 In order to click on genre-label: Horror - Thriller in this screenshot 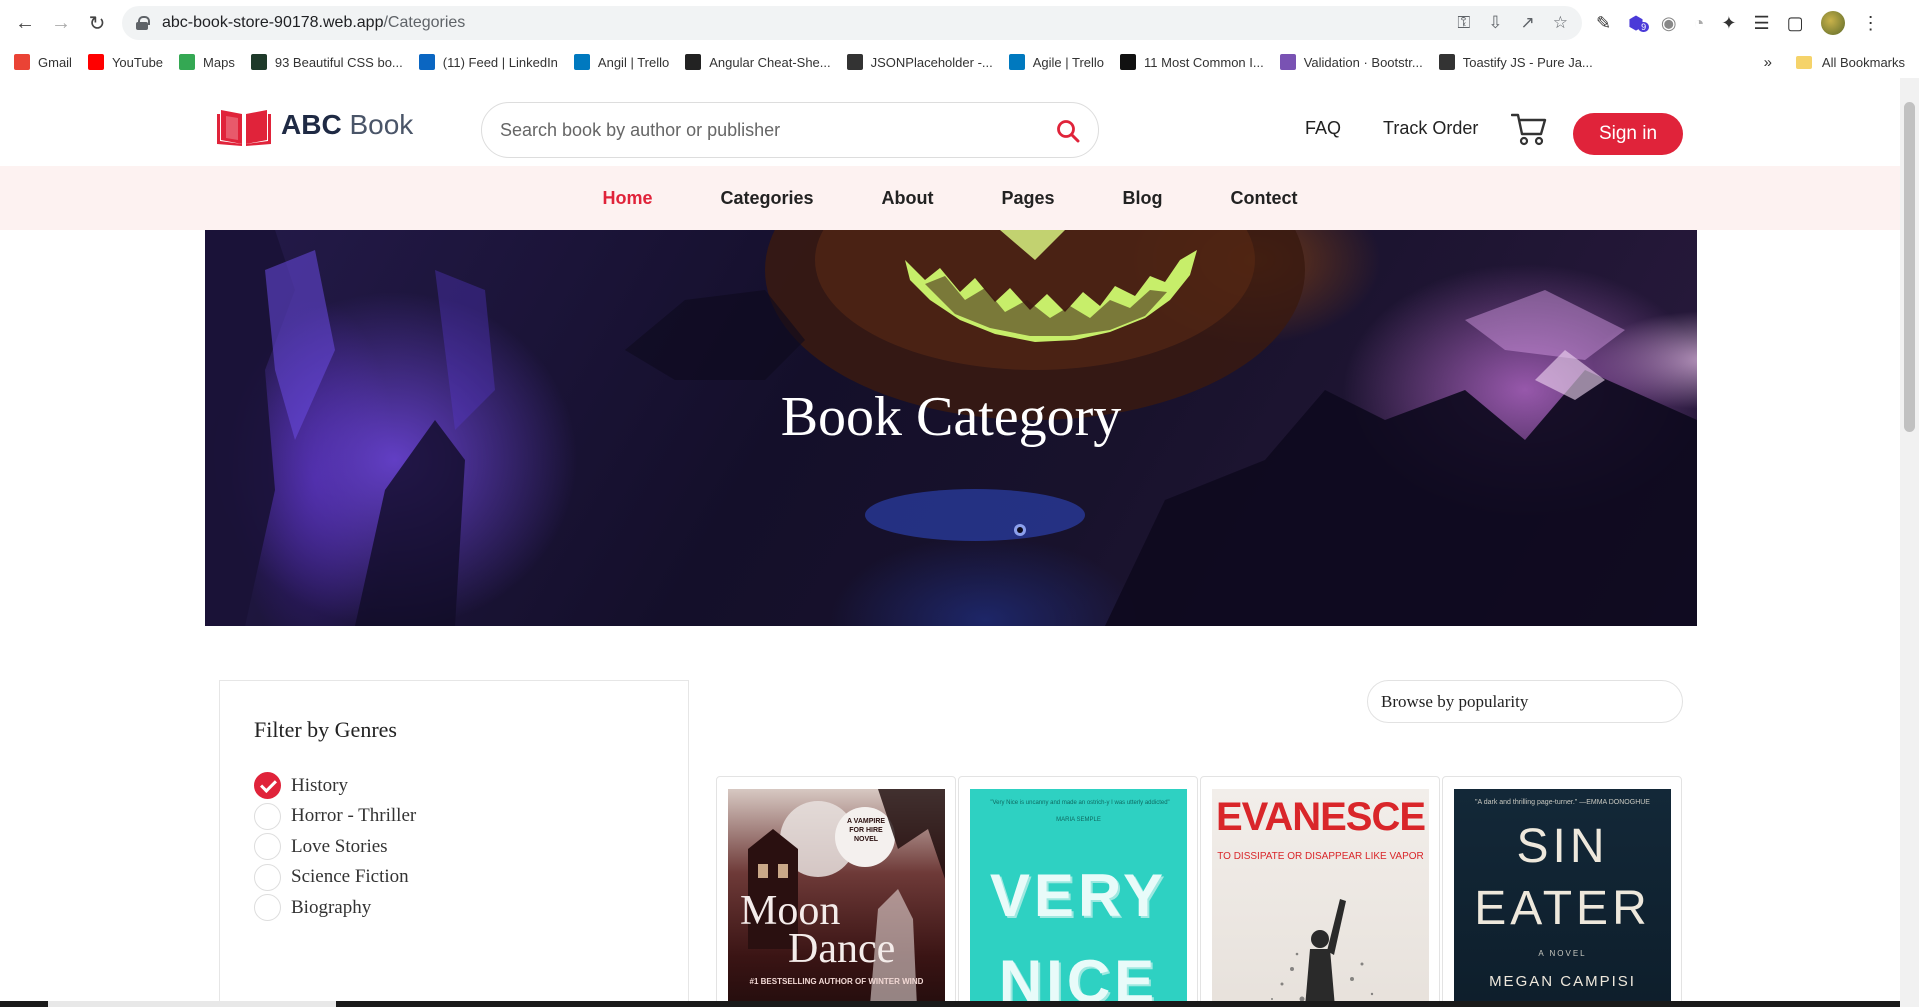, I will do `click(354, 815)`.